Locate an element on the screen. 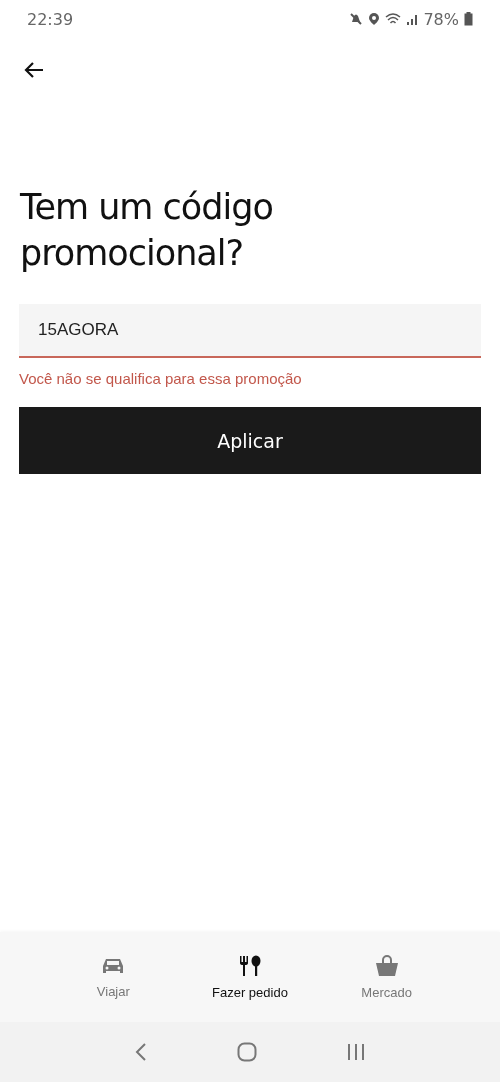 The height and width of the screenshot is (1082, 500). nav-tab: Fazer pedido is located at coordinates (250, 977).